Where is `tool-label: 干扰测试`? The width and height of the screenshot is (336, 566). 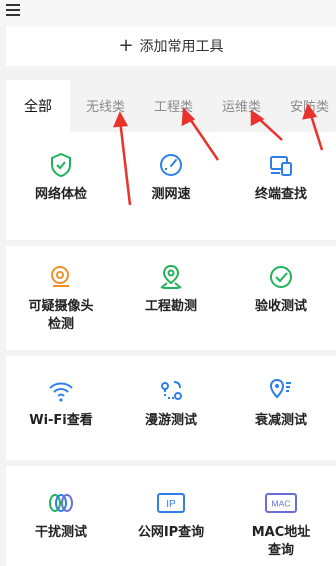
tool-label: 干扰测试 is located at coordinates (60, 532).